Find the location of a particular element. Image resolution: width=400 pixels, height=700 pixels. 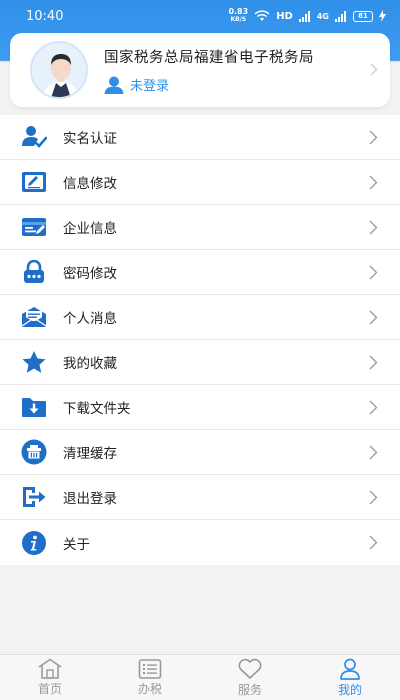

hd-indicator: HD is located at coordinates (284, 16).